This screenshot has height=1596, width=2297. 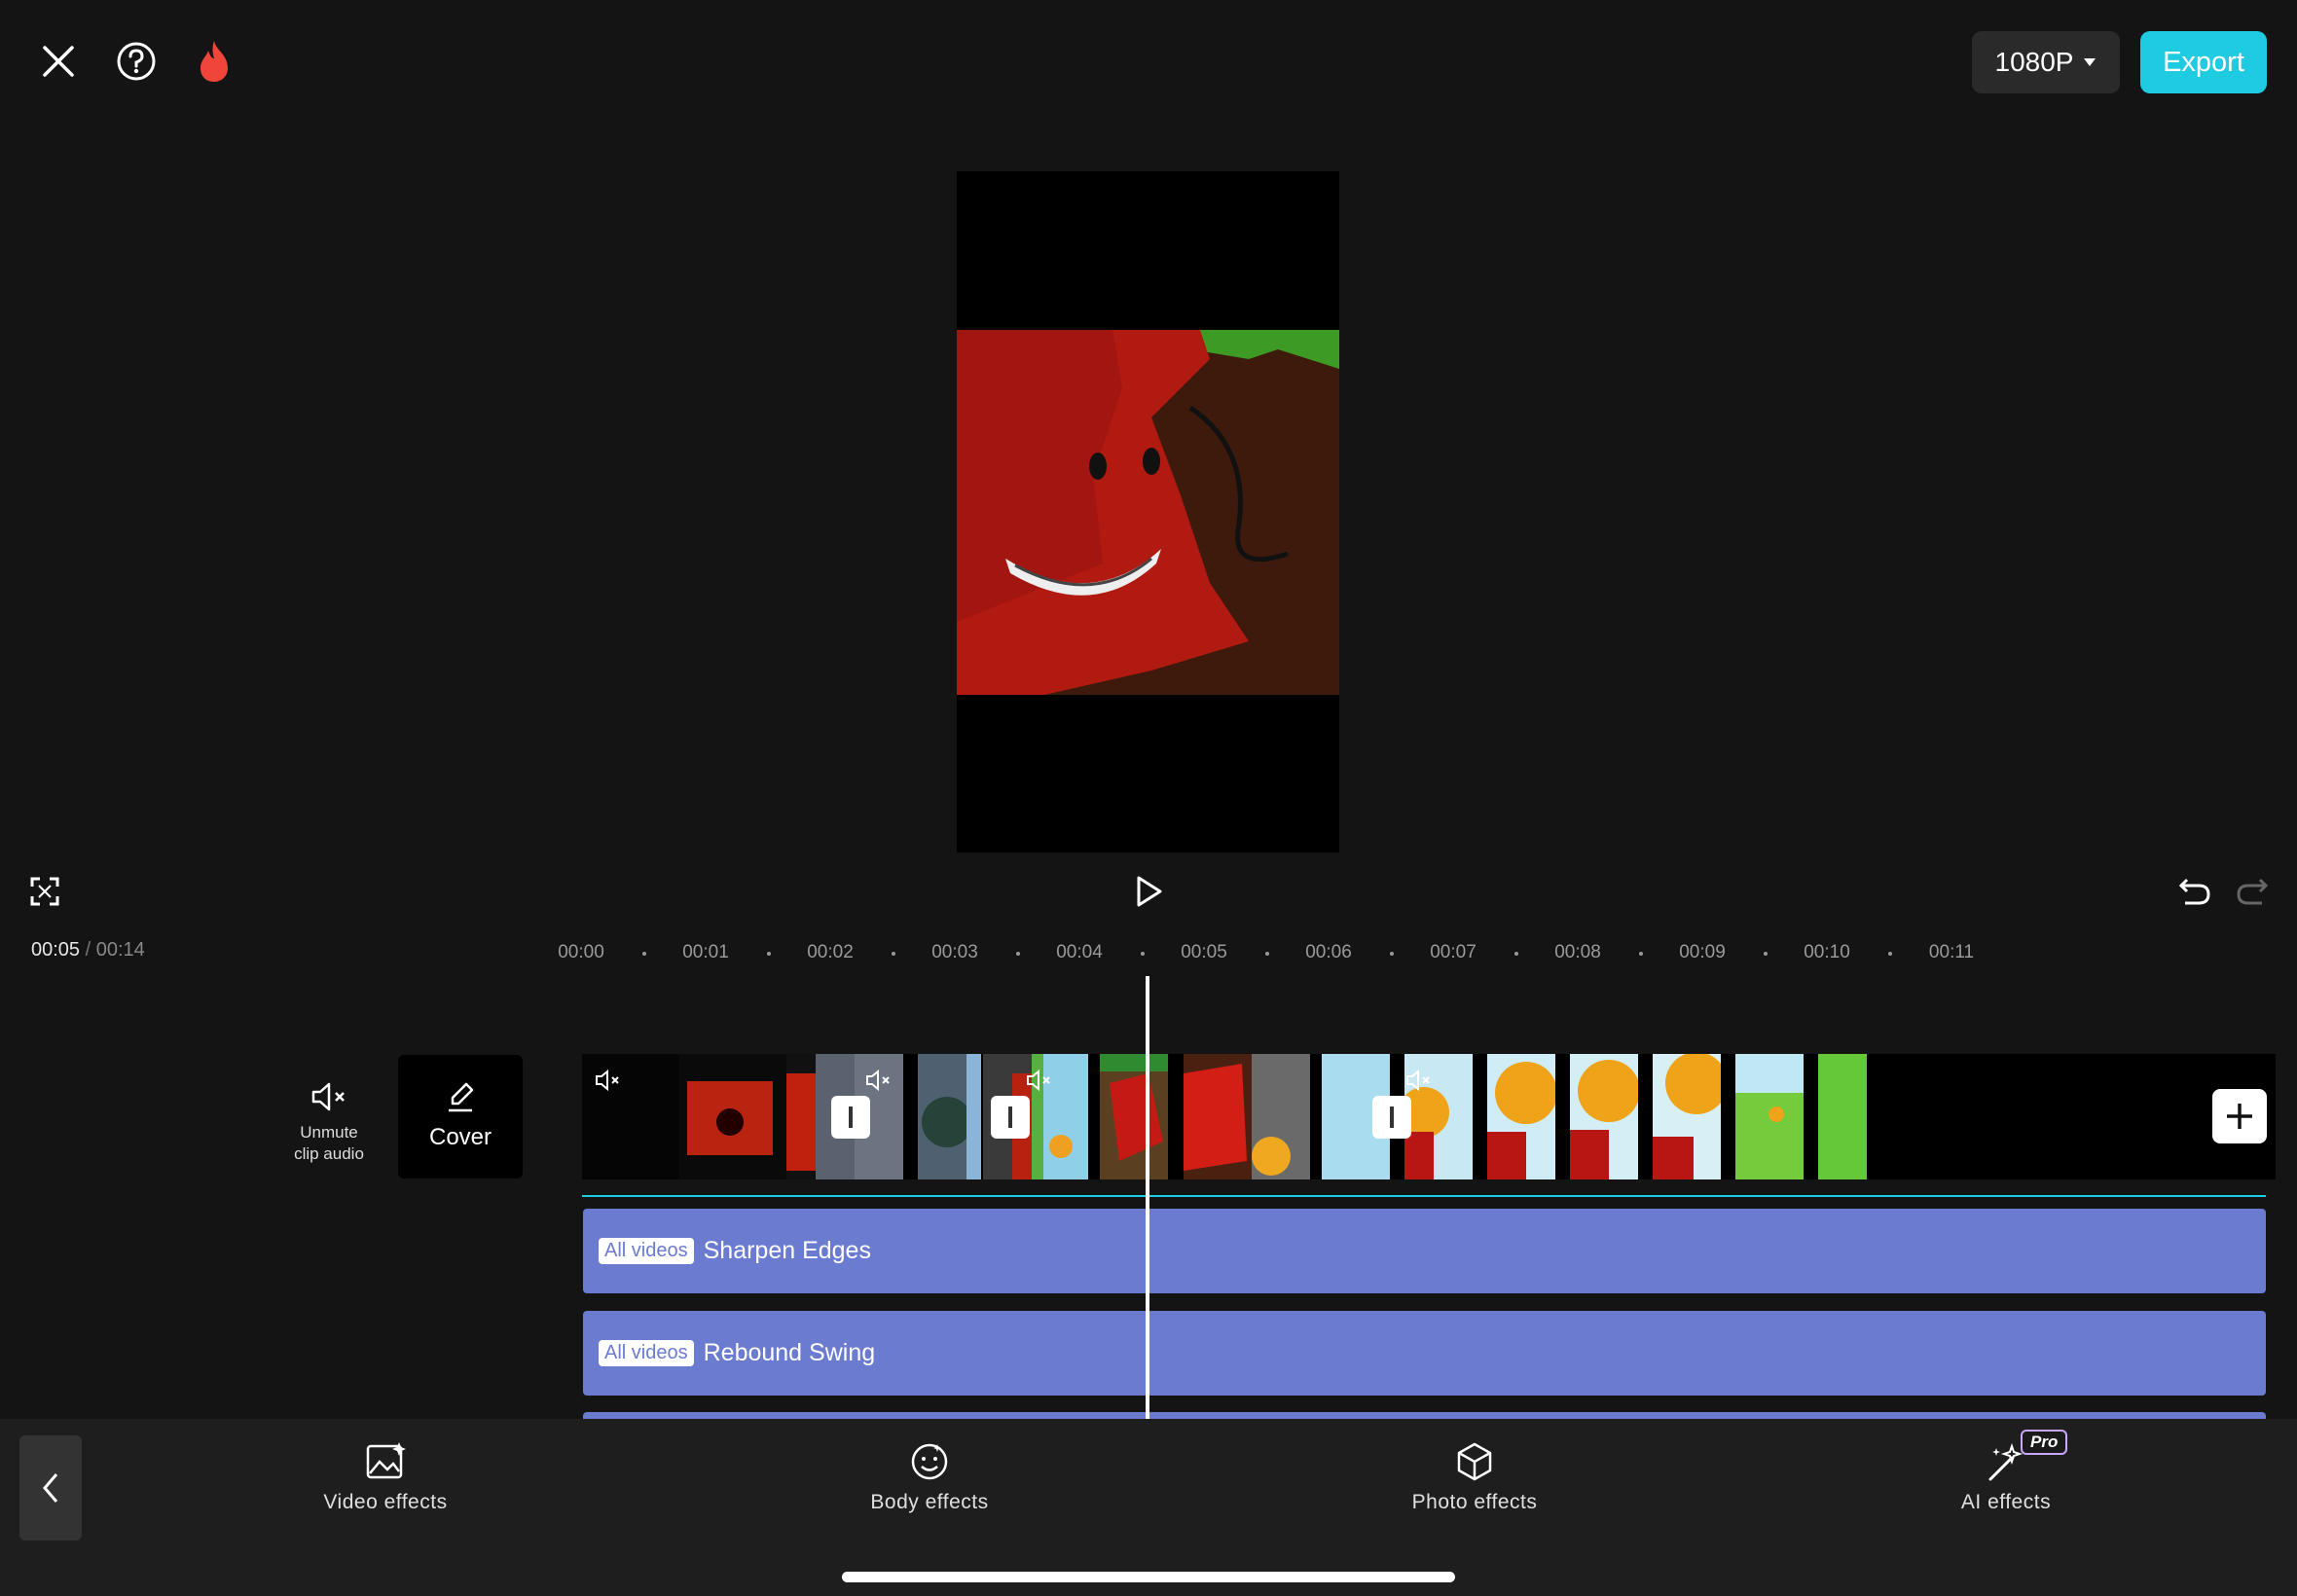 I want to click on close-icon, so click(x=58, y=61).